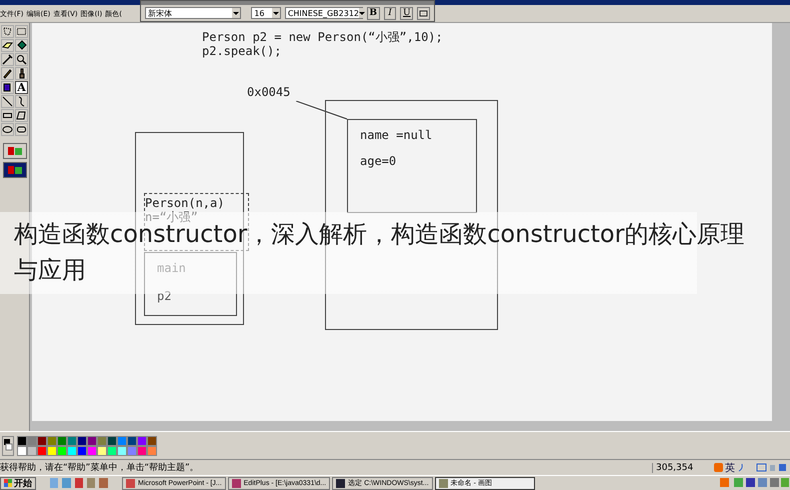 This screenshot has height=490, width=790. I want to click on pencil-tool-icon, so click(7, 73).